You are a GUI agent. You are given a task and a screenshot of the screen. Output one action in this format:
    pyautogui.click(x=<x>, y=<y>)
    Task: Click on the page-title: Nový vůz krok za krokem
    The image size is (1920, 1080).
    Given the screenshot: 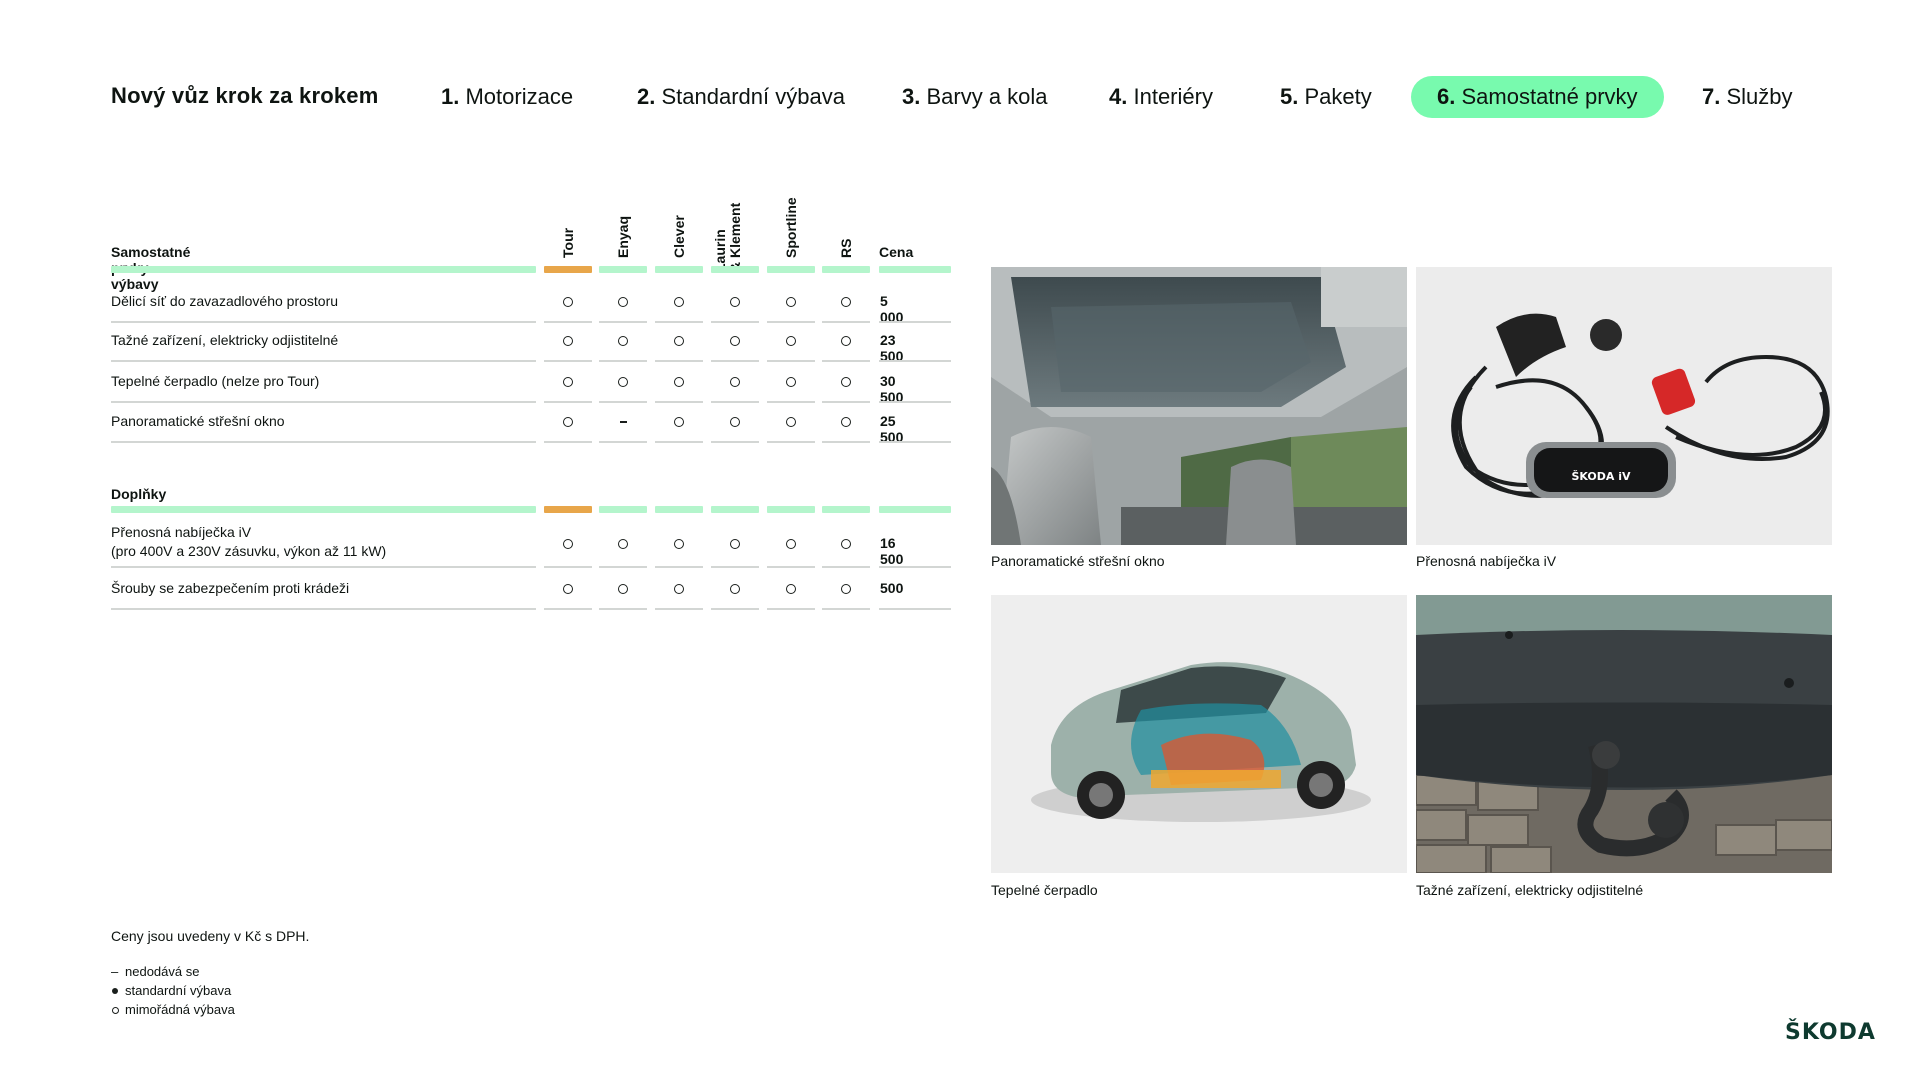 What is the action you would take?
    pyautogui.click(x=245, y=95)
    